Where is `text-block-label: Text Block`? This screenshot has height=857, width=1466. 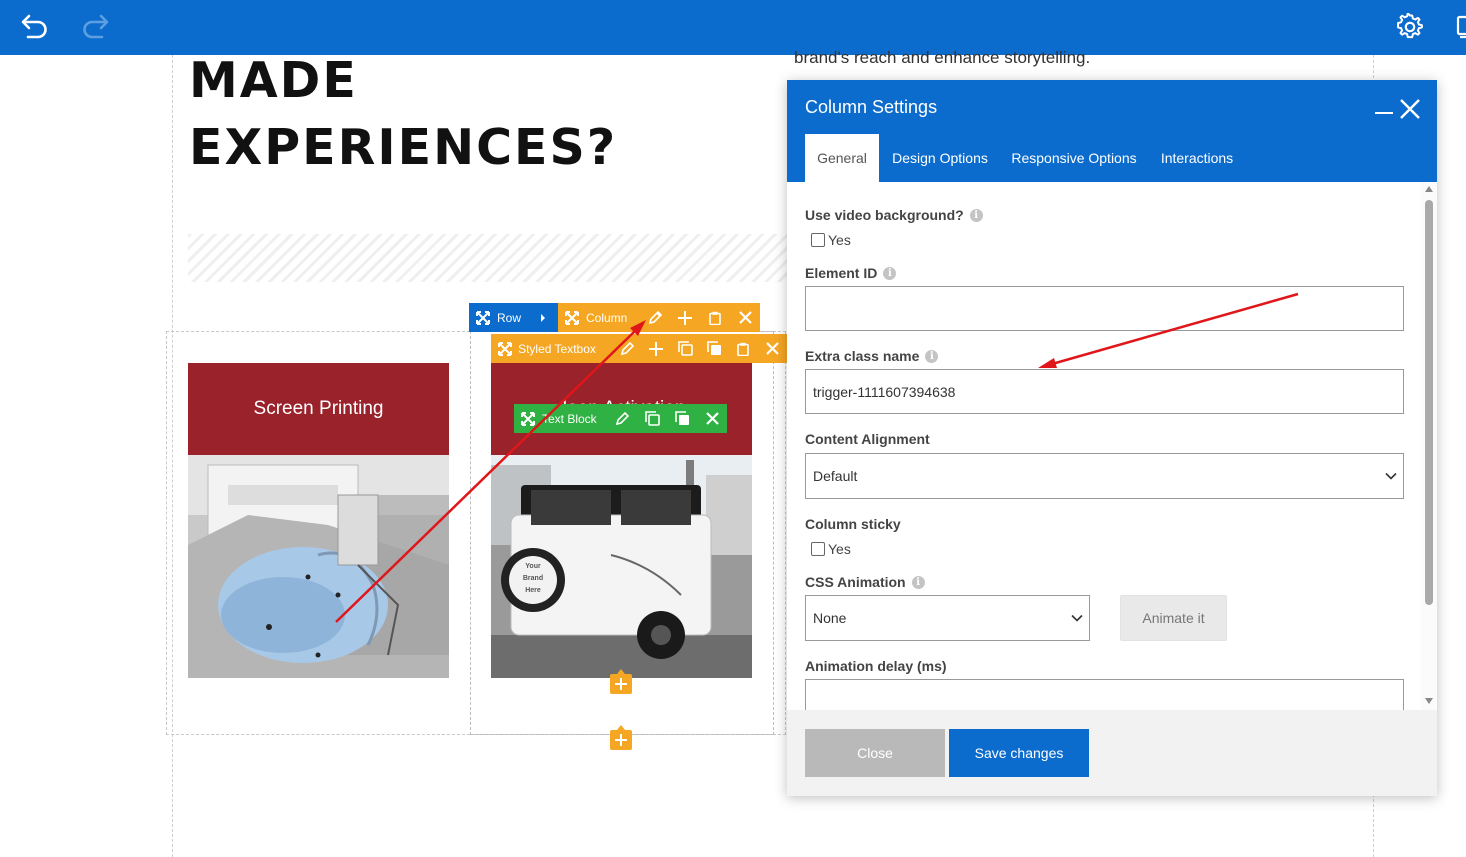 text-block-label: Text Block is located at coordinates (569, 418).